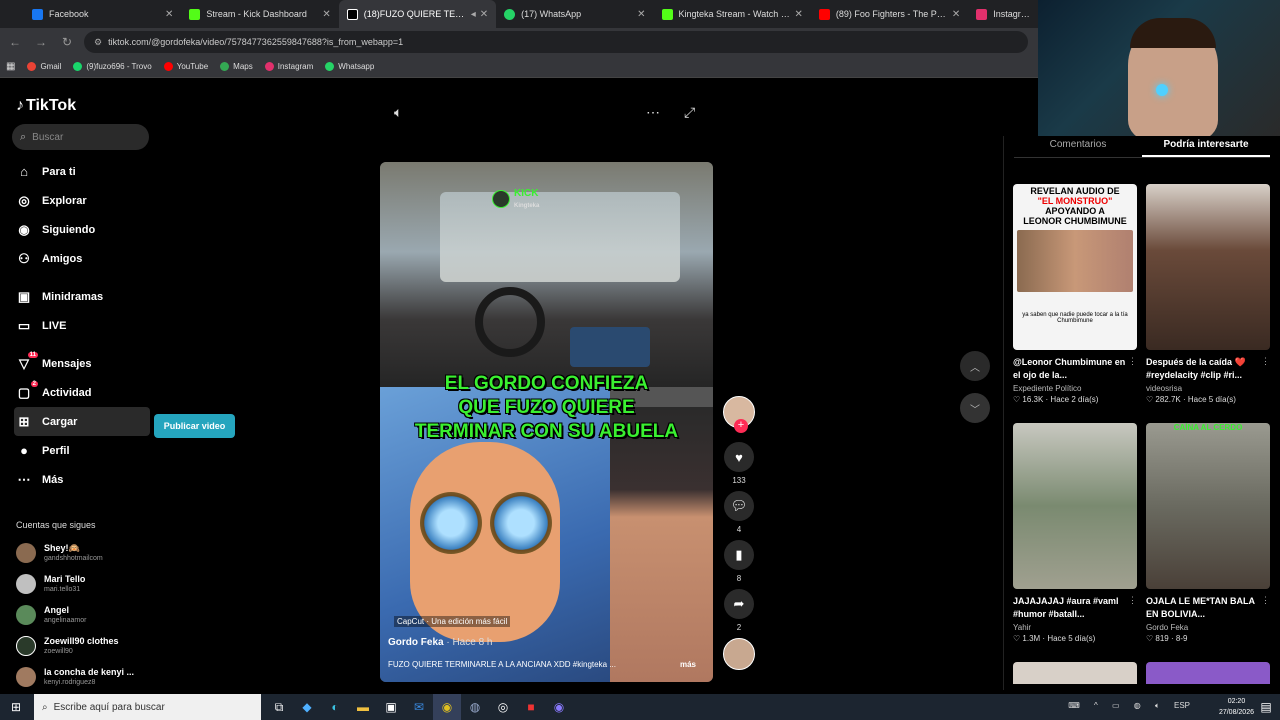  I want to click on bookmark-maps: Maps, so click(236, 66).